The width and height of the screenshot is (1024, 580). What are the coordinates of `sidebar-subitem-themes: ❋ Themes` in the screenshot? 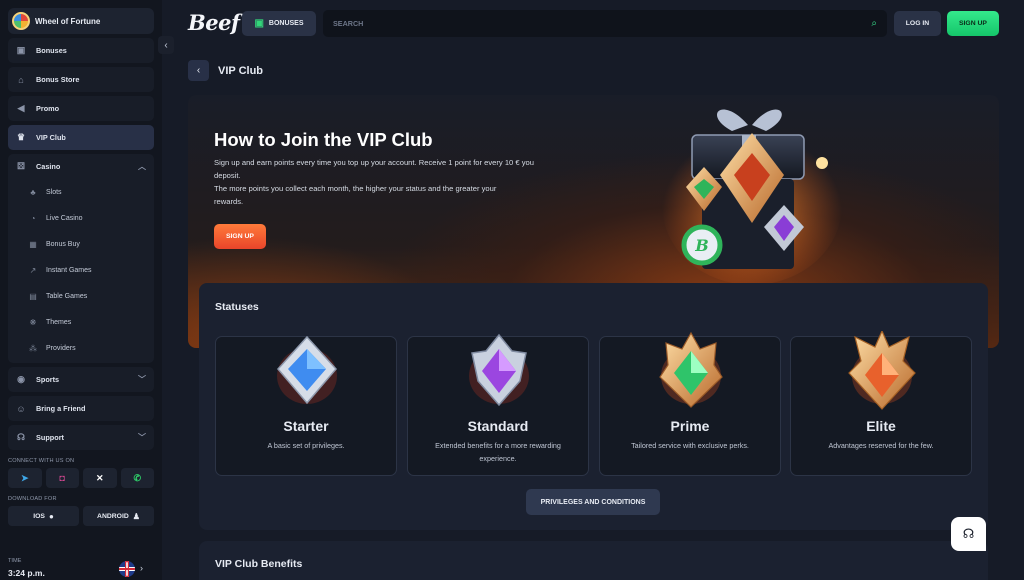 It's located at (81, 322).